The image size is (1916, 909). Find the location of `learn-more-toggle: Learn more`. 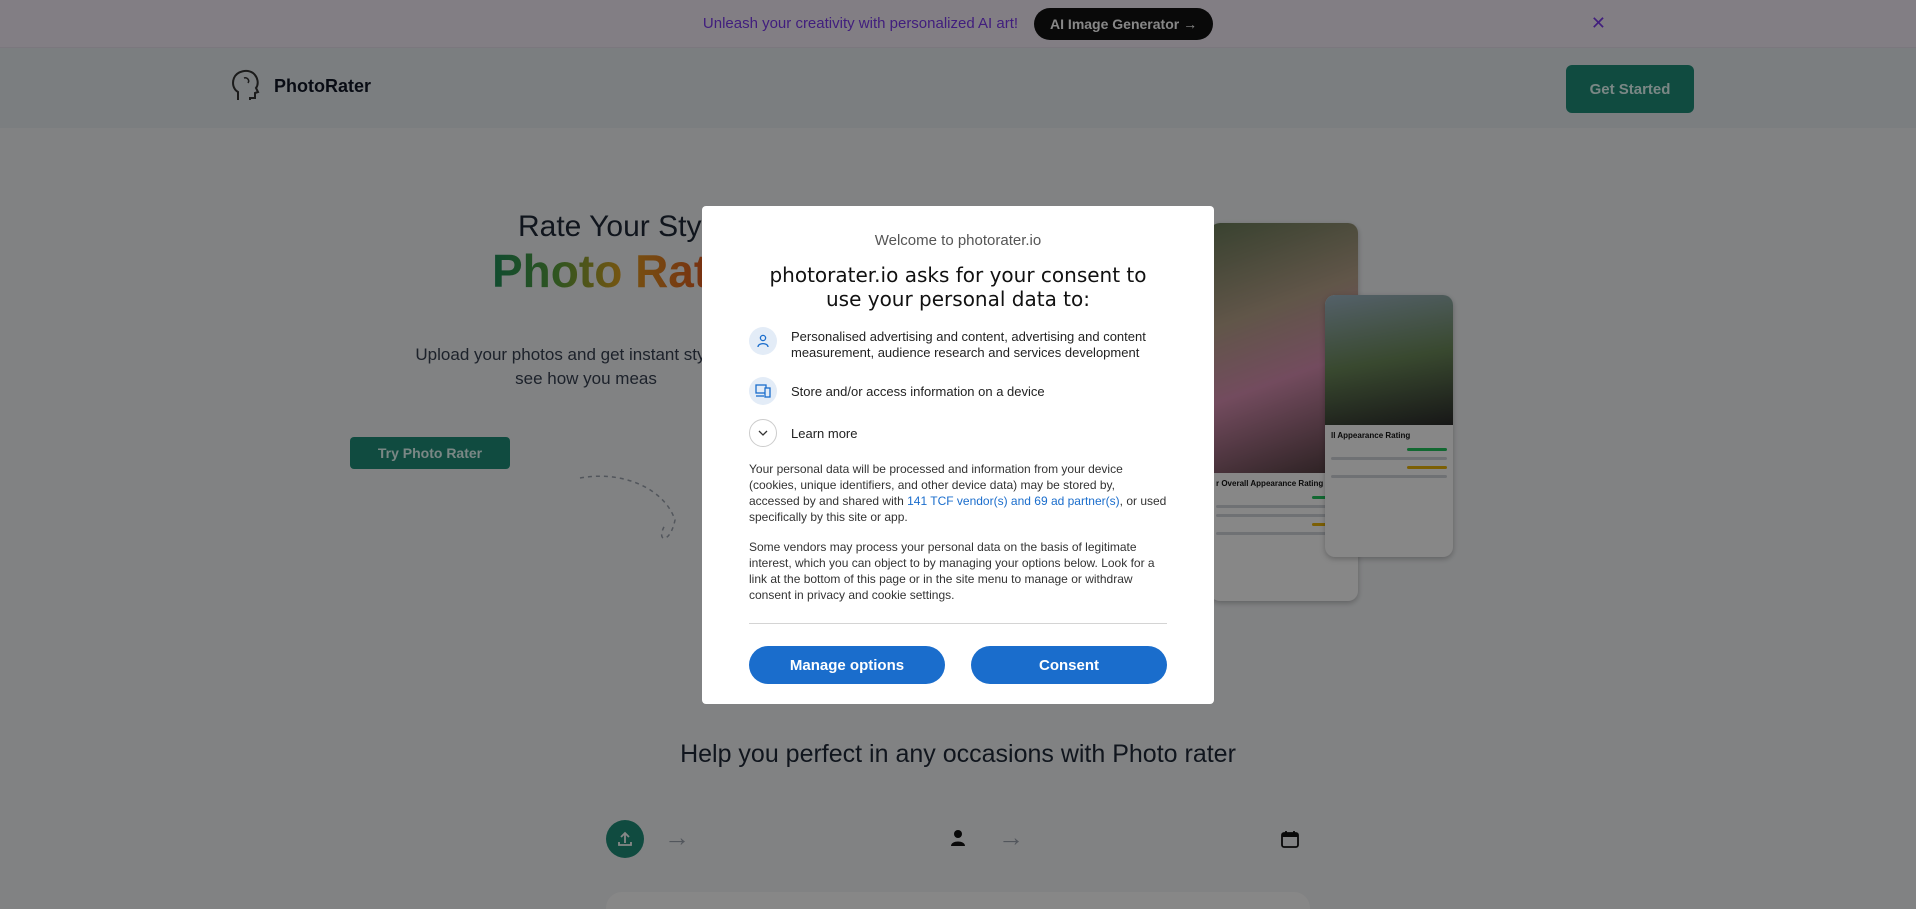

learn-more-toggle: Learn more is located at coordinates (958, 433).